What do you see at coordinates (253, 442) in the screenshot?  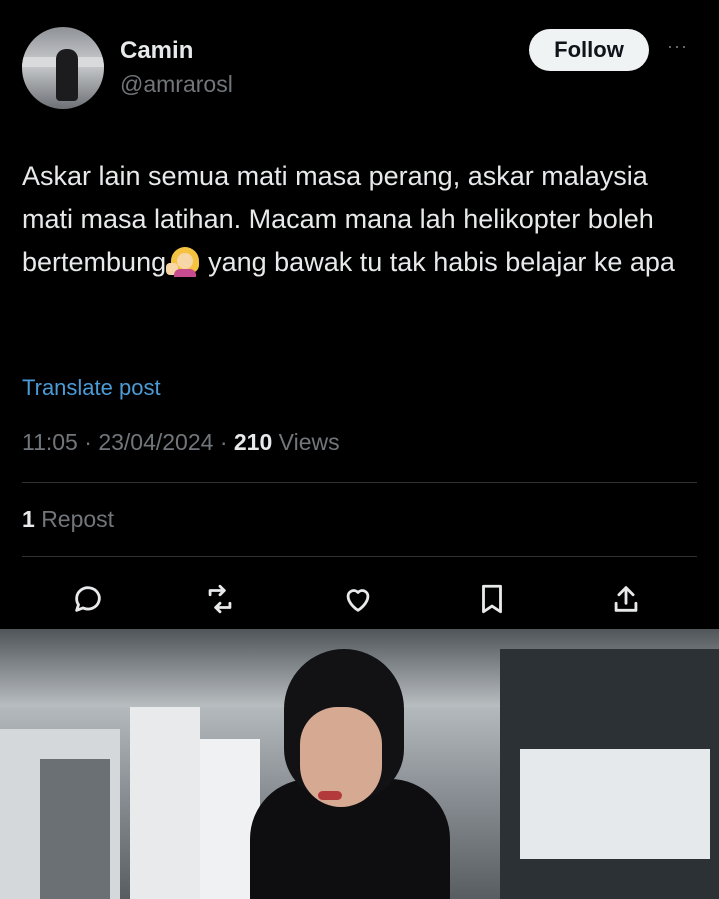 I see `views-count: 210` at bounding box center [253, 442].